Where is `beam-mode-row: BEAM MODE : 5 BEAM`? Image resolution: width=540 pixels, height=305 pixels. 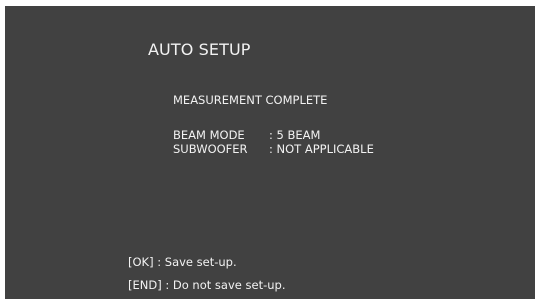
beam-mode-row: BEAM MODE : 5 BEAM is located at coordinates (273, 135).